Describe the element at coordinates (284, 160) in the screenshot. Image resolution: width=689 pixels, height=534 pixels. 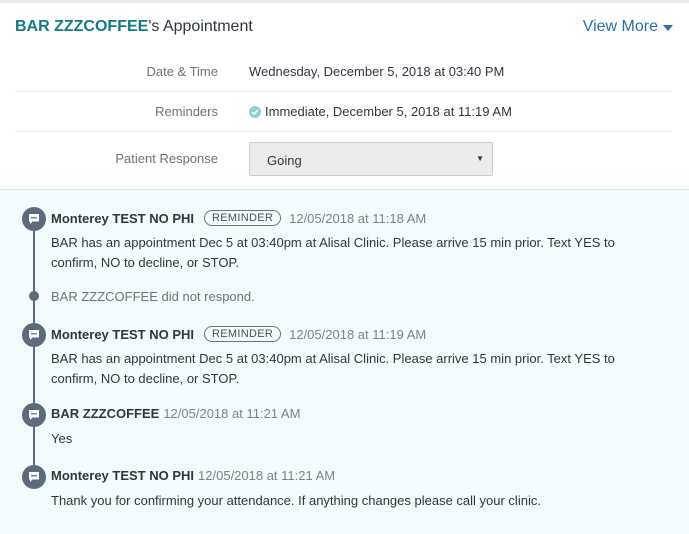
I see `patient-response-value: Going` at that location.